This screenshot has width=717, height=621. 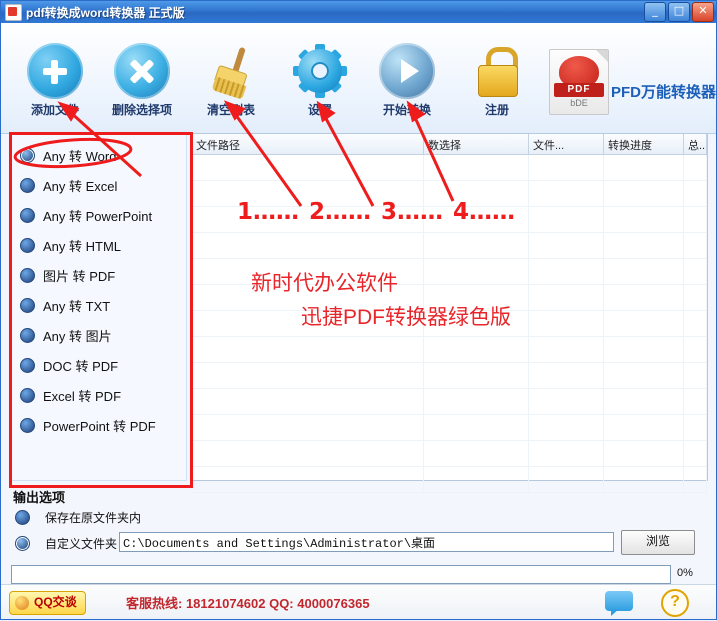 I want to click on toolbar-button-delete-selected: 删除选择项, so click(x=142, y=80).